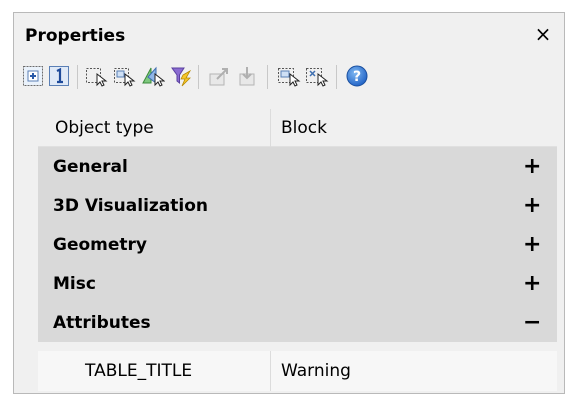 The width and height of the screenshot is (576, 405). I want to click on properties-toolbar: ?, so click(289, 78).